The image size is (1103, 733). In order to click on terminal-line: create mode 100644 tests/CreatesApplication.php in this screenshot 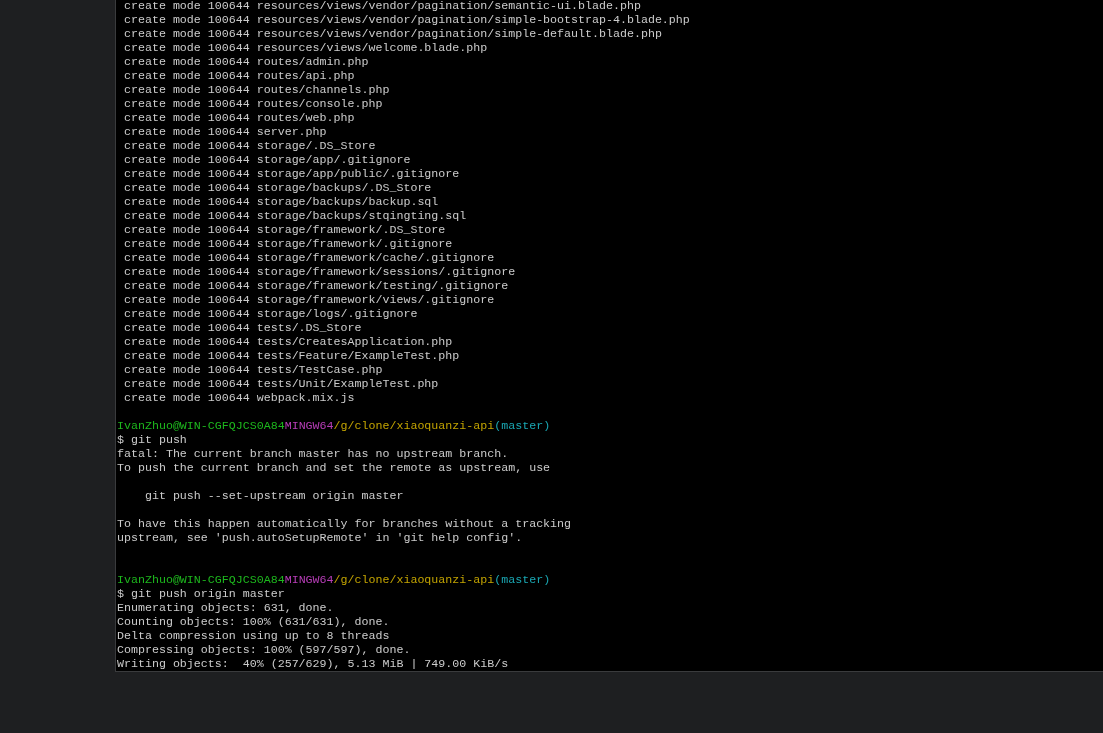, I will do `click(288, 342)`.